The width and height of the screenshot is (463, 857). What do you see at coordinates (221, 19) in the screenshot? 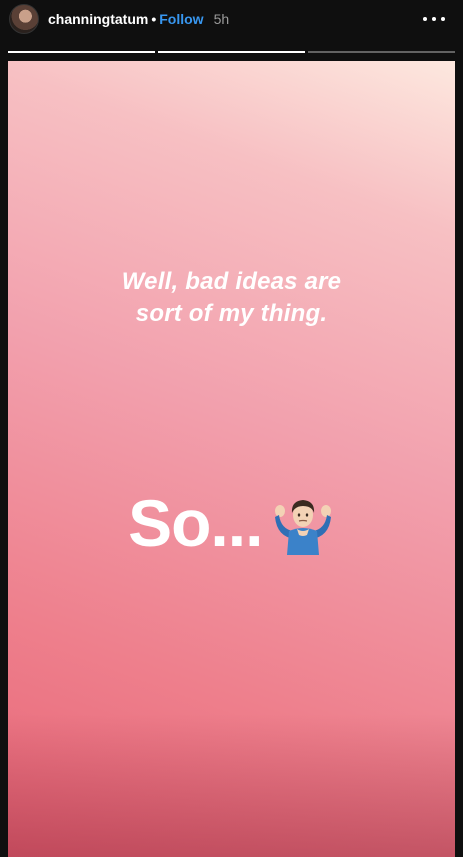
I see `timestamp: 5h` at bounding box center [221, 19].